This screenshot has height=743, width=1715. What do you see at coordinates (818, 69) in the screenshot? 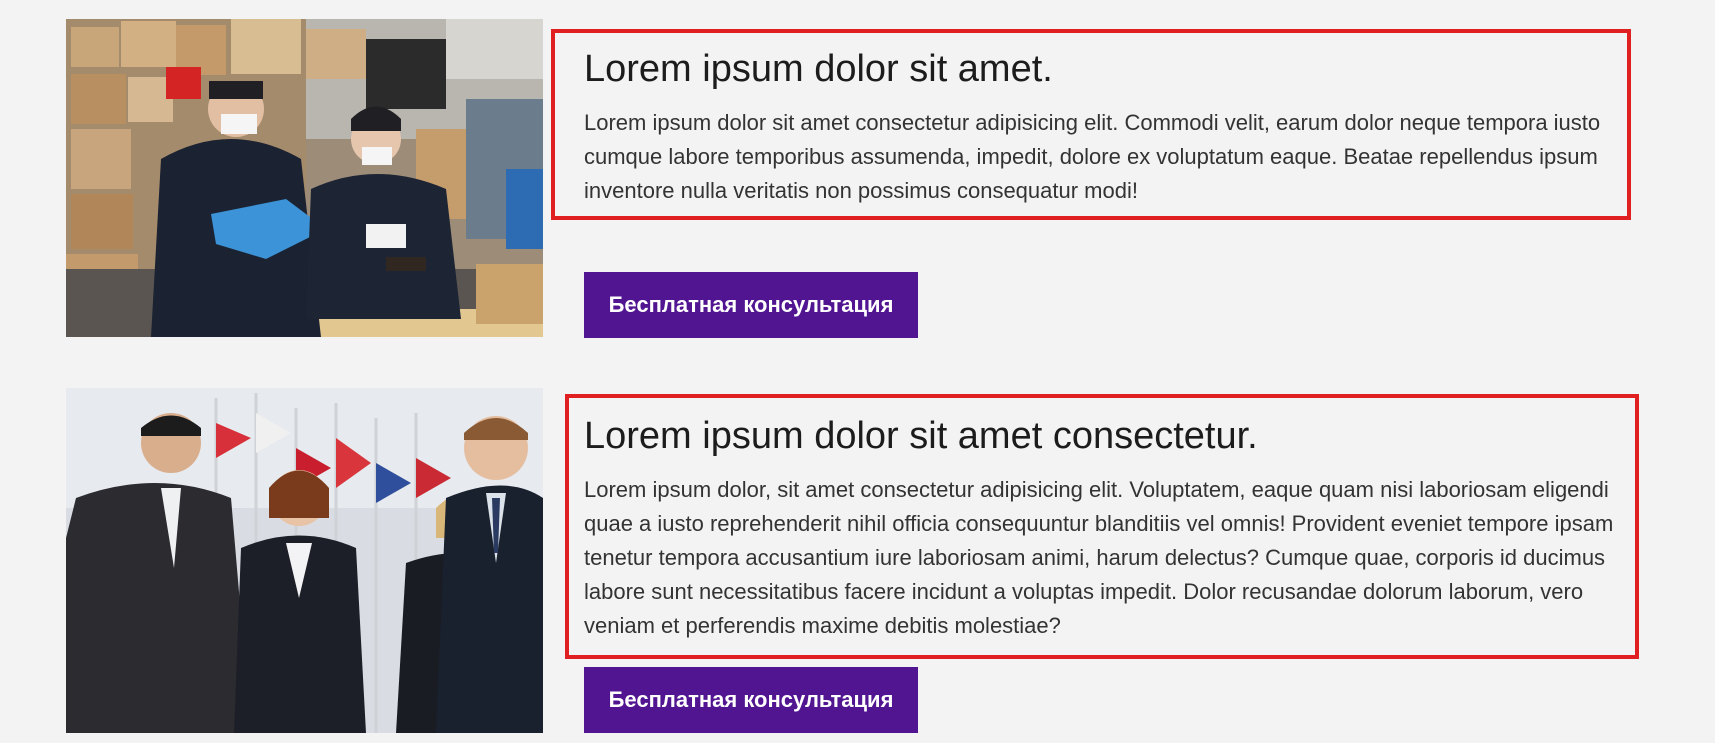
I see `service-title: Lorem ipsum dolor sit amet.` at bounding box center [818, 69].